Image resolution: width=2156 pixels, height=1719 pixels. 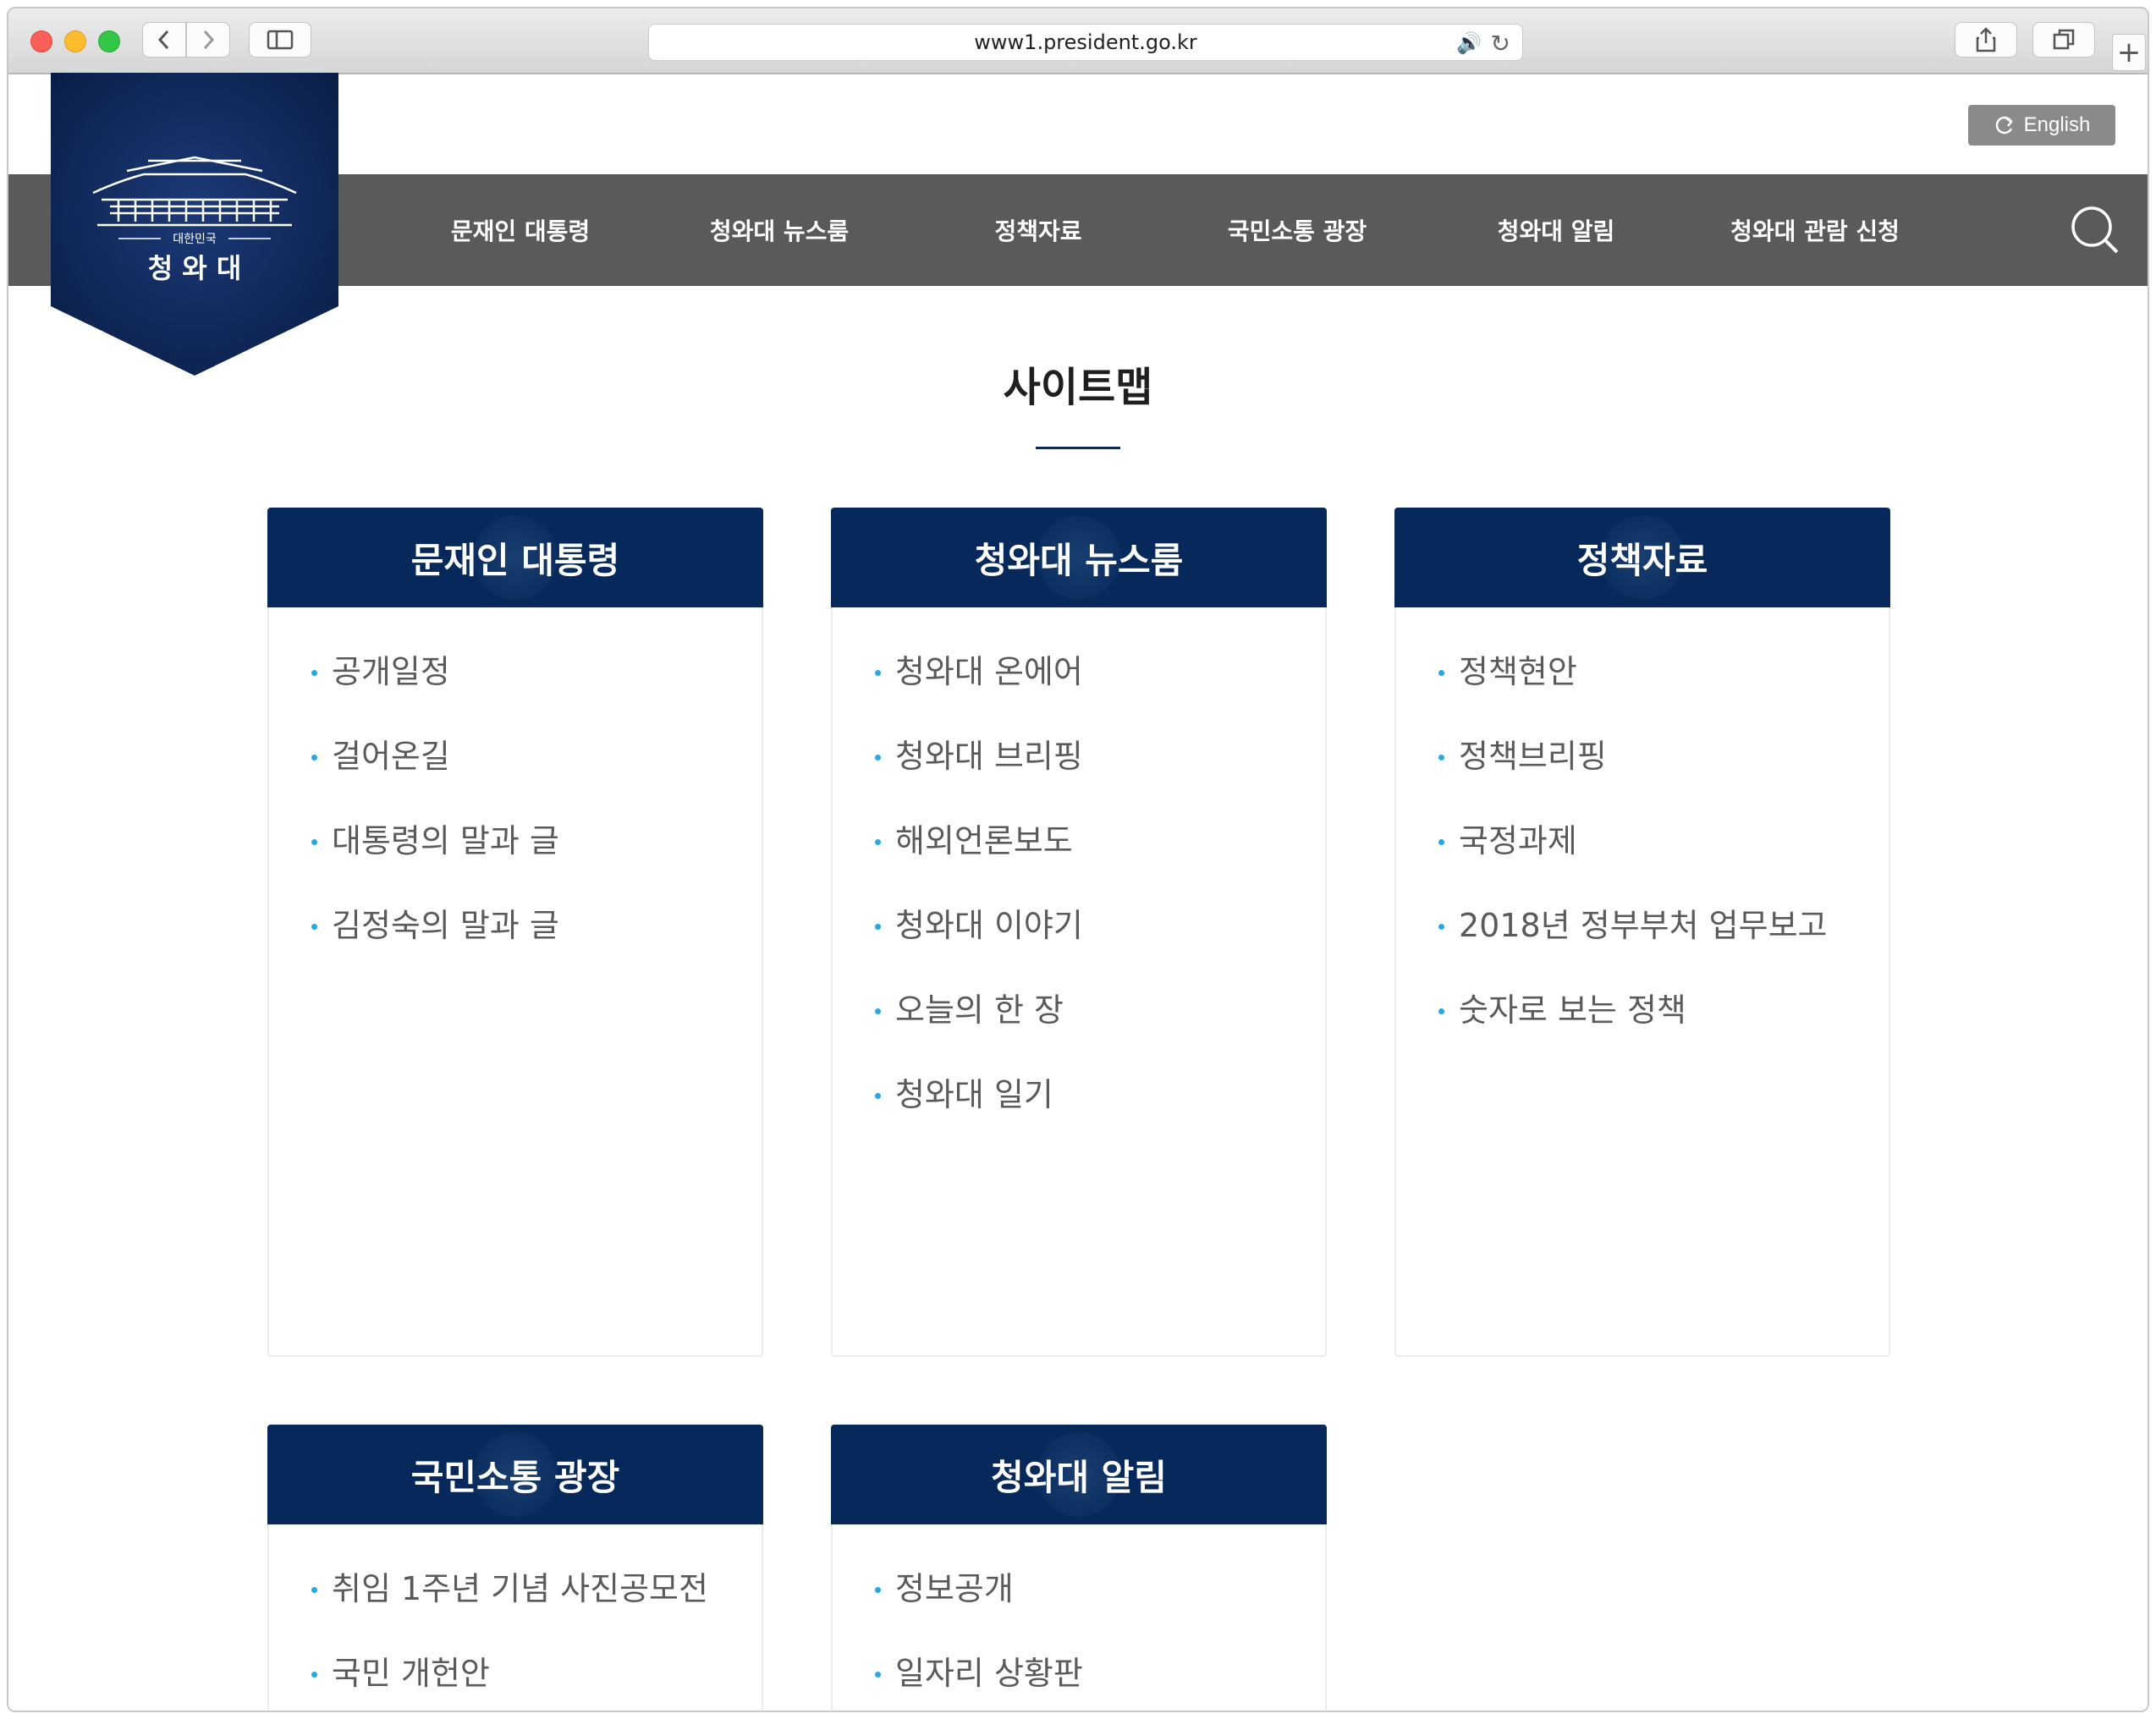 I want to click on sitemap-link: 오늘의 한 장, so click(x=1100, y=1022).